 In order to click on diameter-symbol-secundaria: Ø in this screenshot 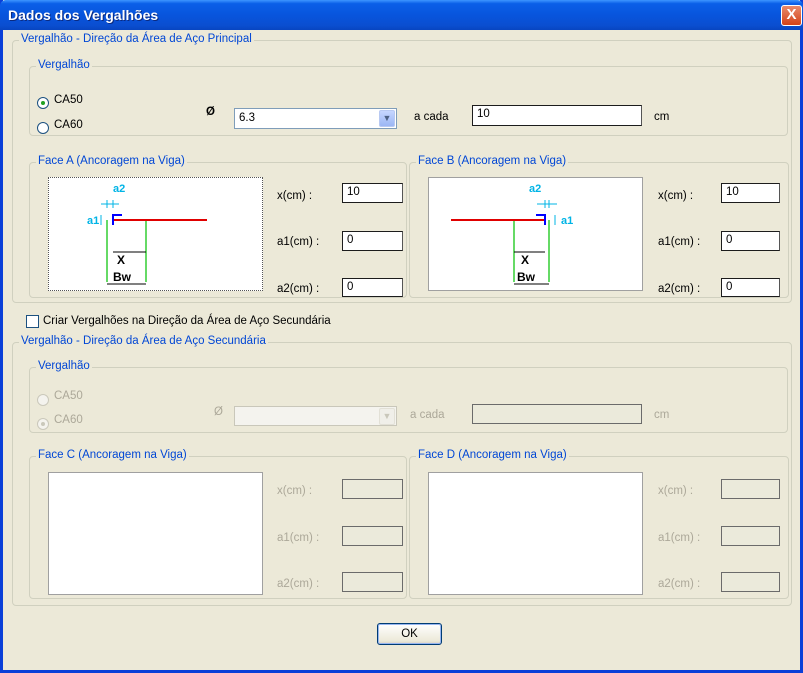, I will do `click(218, 412)`.